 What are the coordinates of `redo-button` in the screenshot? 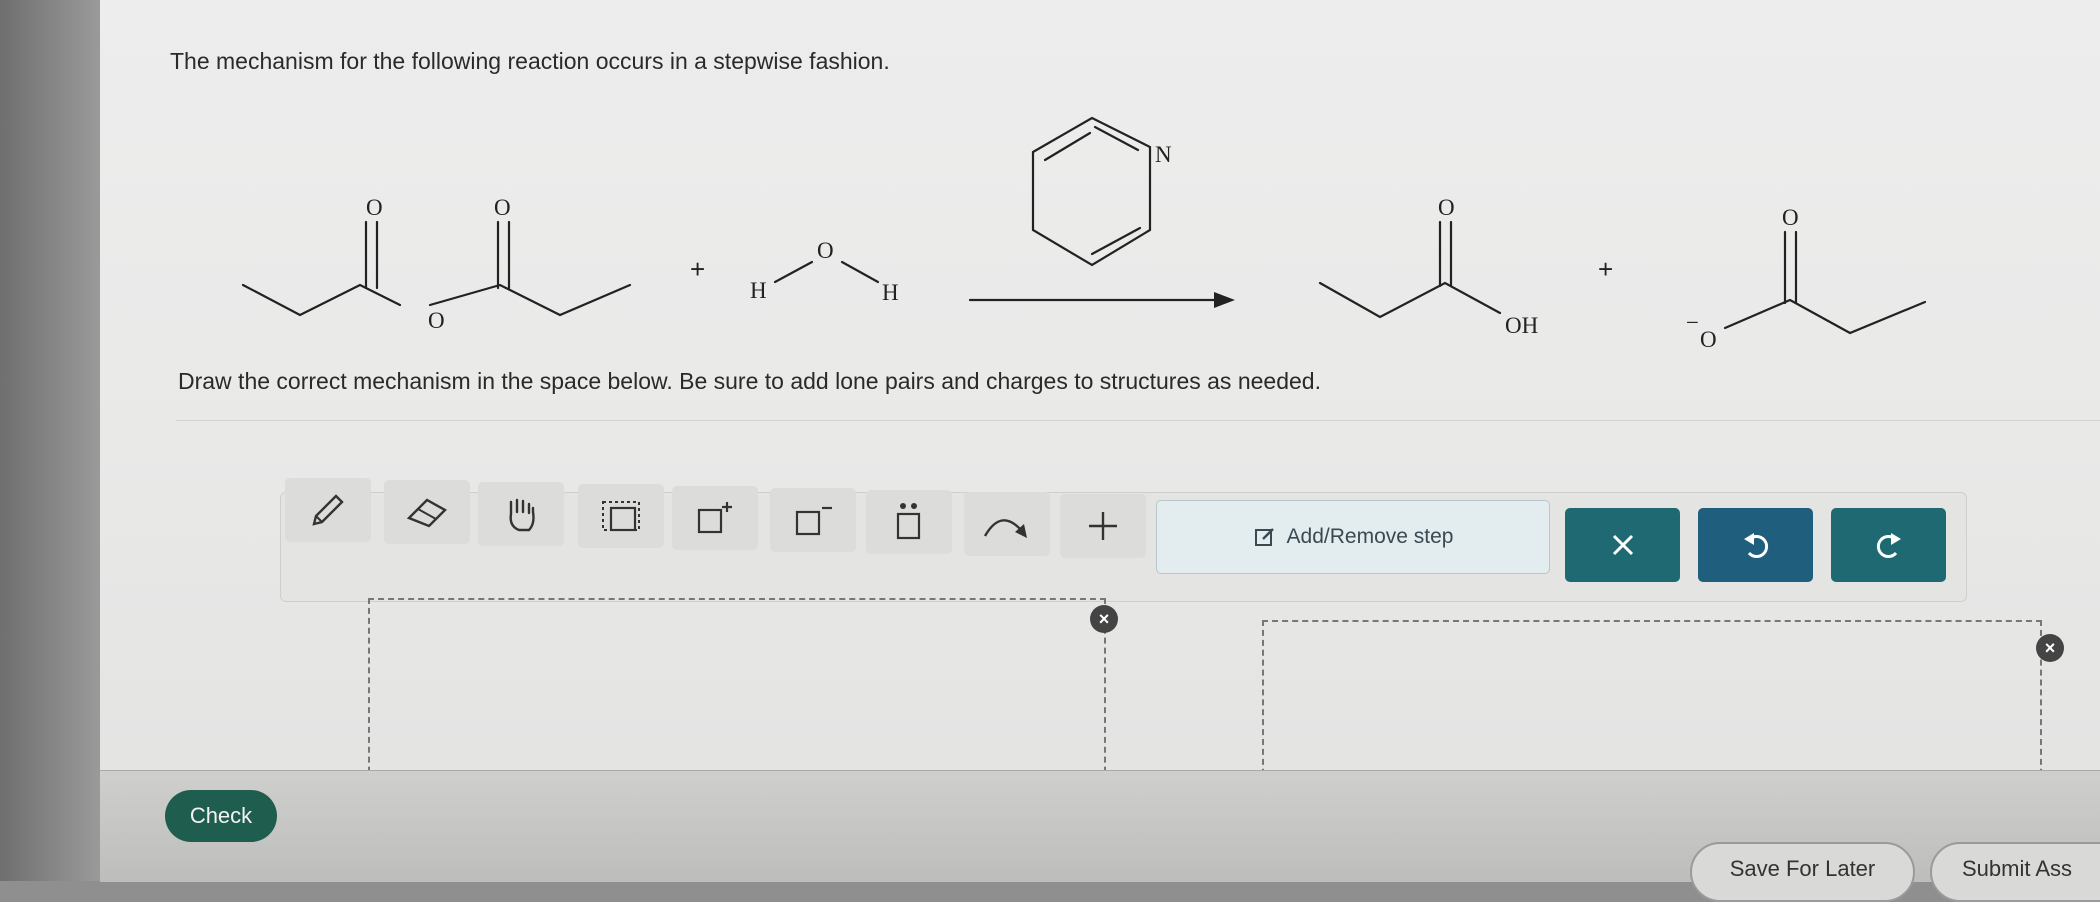 It's located at (1888, 545).